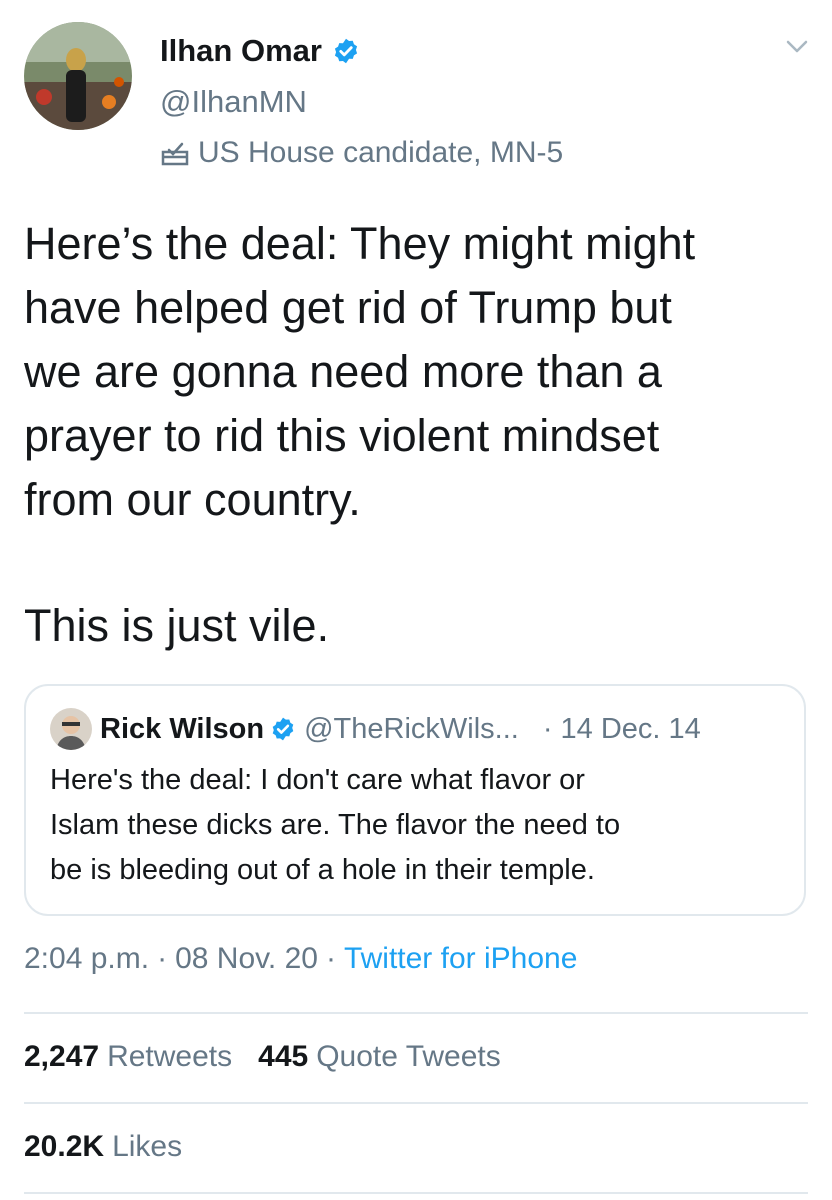  I want to click on author-name-row: Ilhan Omar, so click(260, 51).